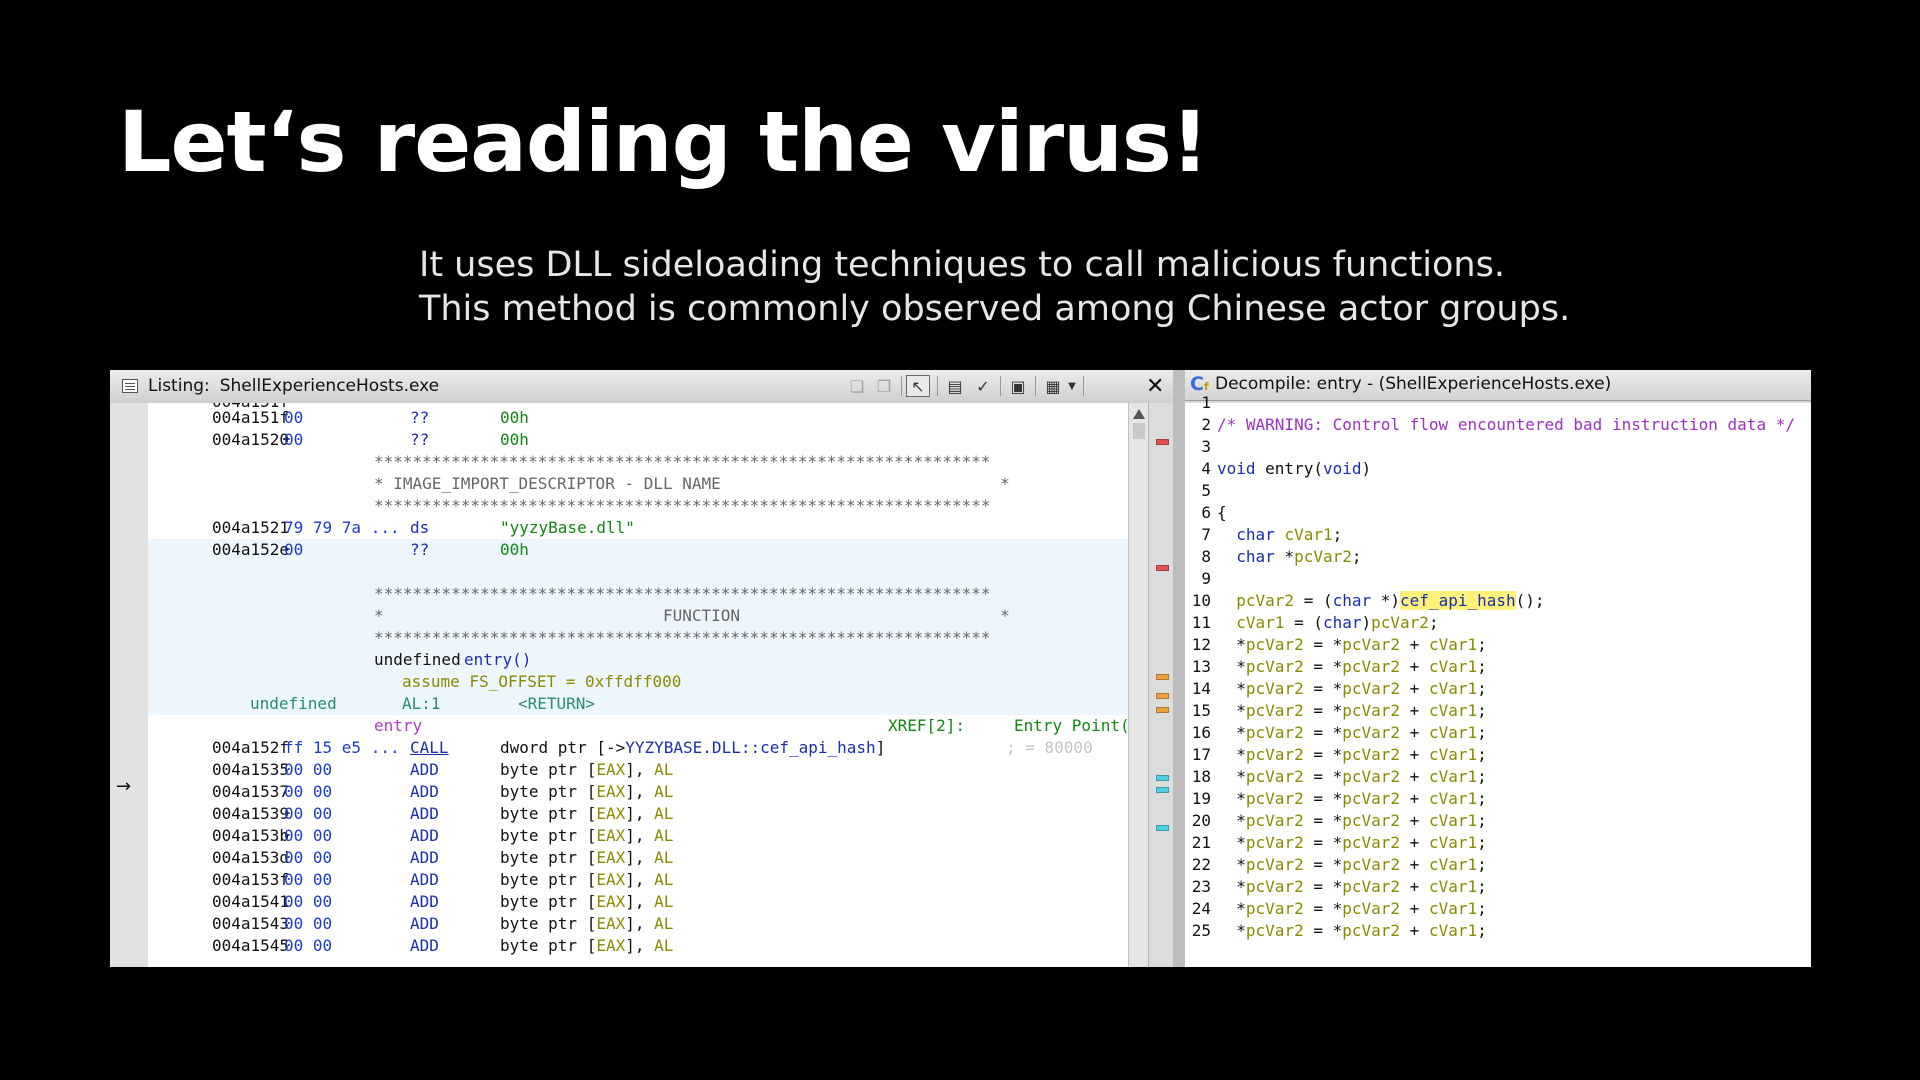 The height and width of the screenshot is (1080, 1920). Describe the element at coordinates (638, 946) in the screenshot. I see `listing-row: 004a1545 00 00 ADD byte ptr [EAX], AL` at that location.